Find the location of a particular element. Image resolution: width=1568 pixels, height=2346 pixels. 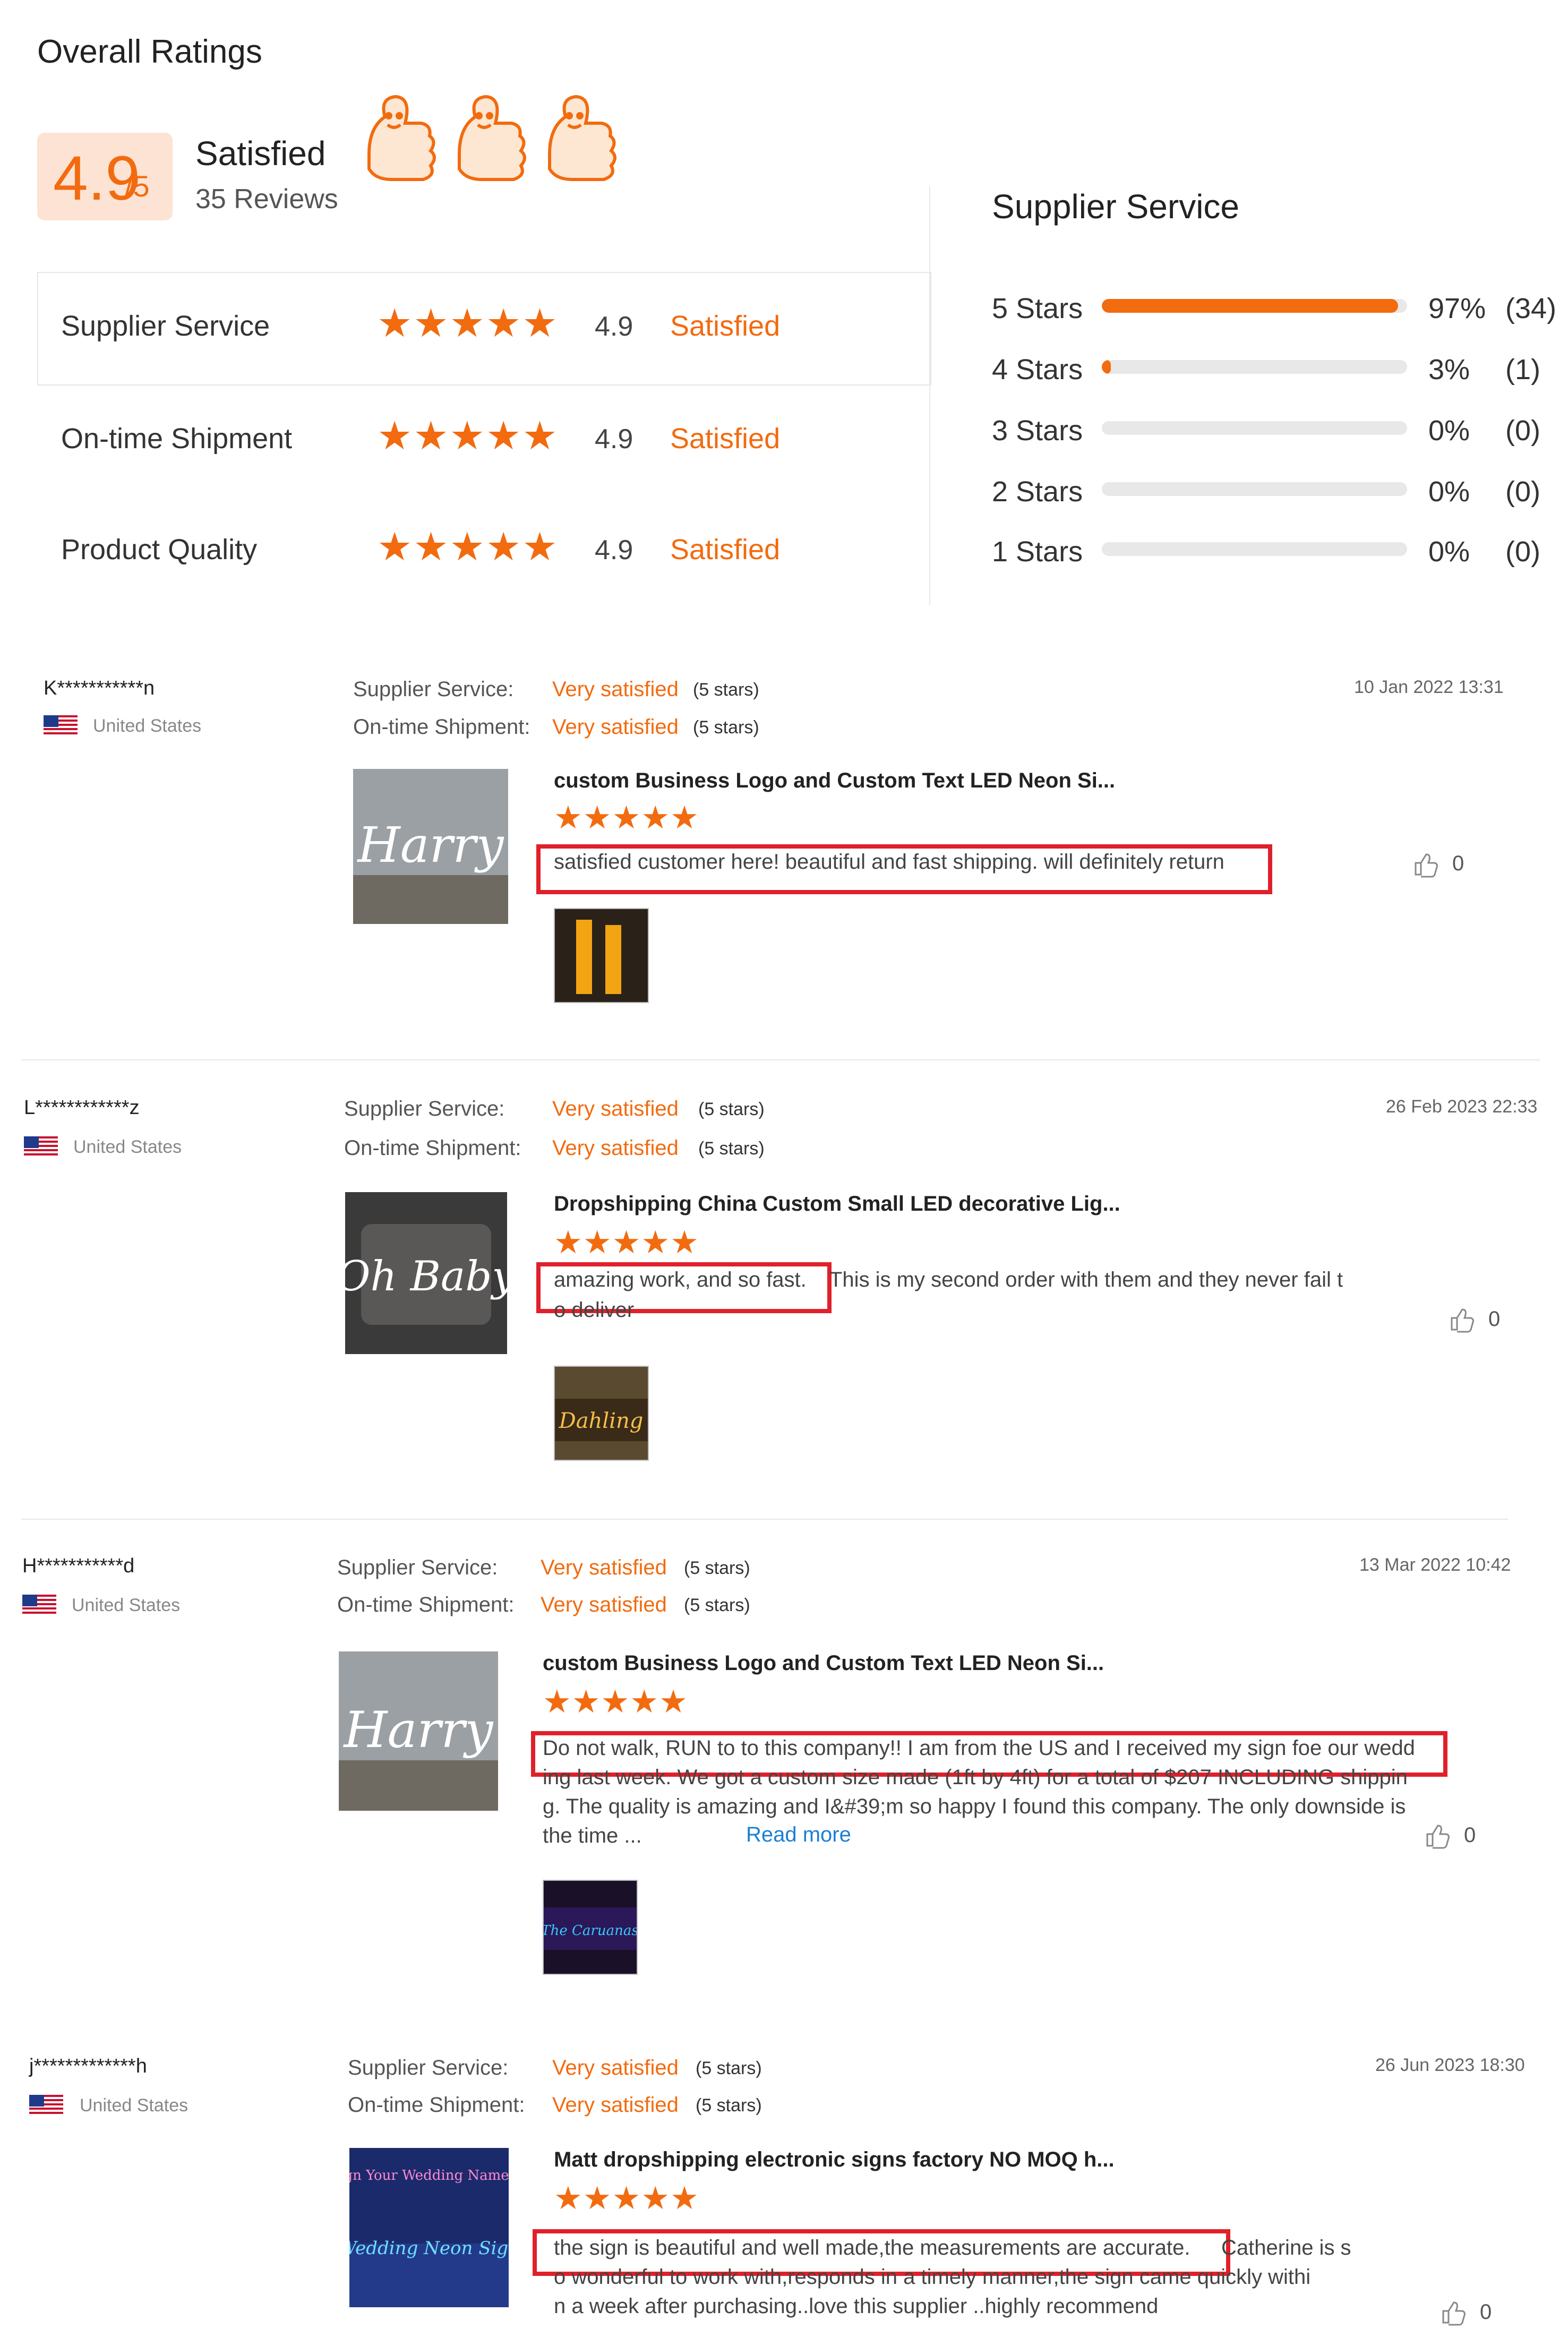

review-text-highlight: amazing work, and so fast. is located at coordinates (680, 1279).